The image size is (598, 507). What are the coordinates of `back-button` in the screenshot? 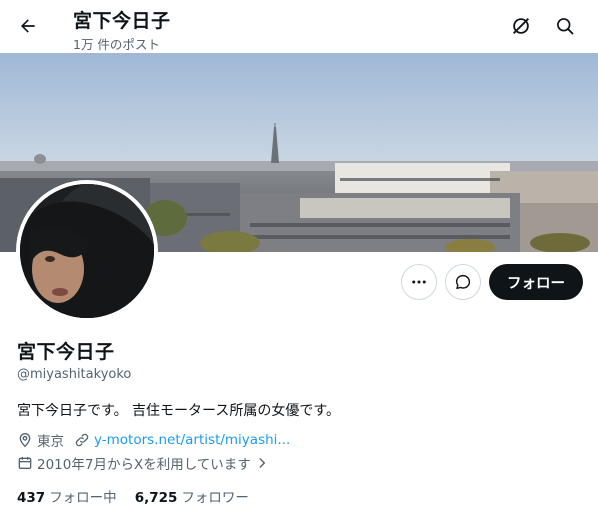 It's located at (28, 26).